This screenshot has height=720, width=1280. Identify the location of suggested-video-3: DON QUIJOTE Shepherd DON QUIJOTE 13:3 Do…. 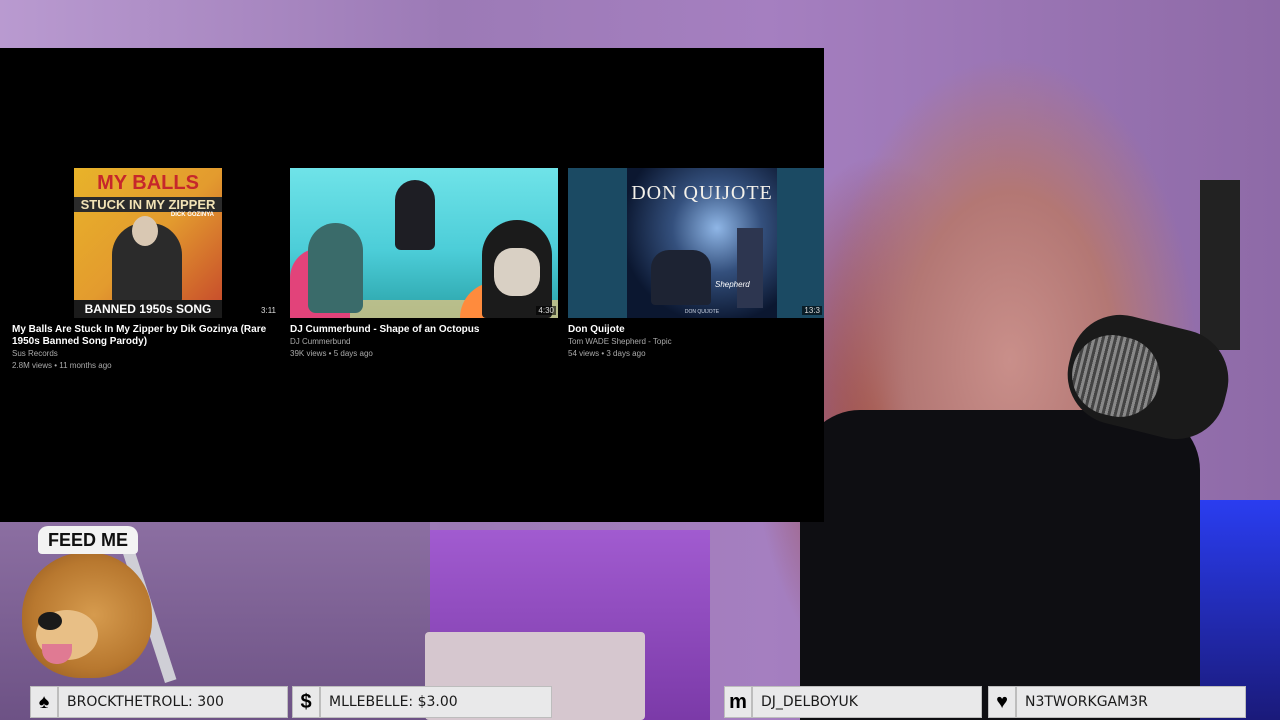
(696, 264).